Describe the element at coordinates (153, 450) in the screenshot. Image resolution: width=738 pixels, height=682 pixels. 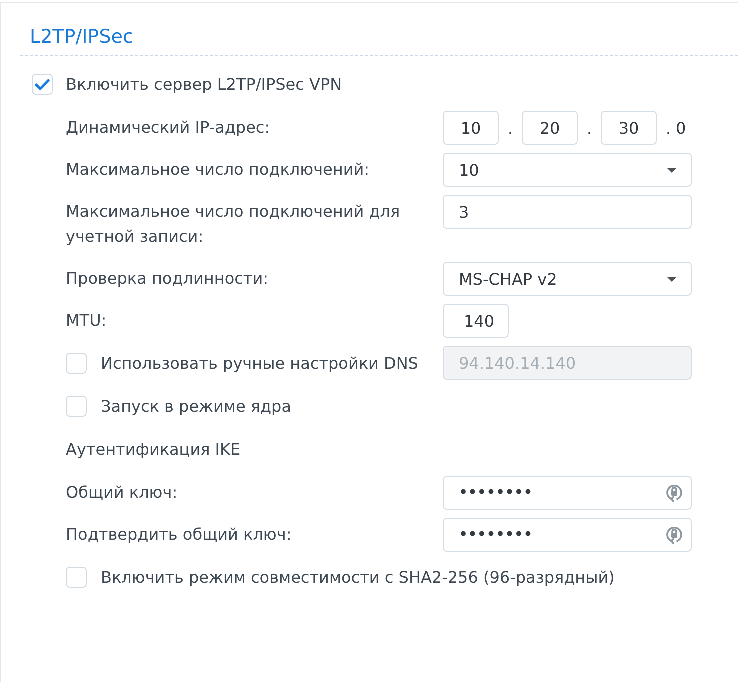
I see `section-subheading: Аутентификация IKE` at that location.